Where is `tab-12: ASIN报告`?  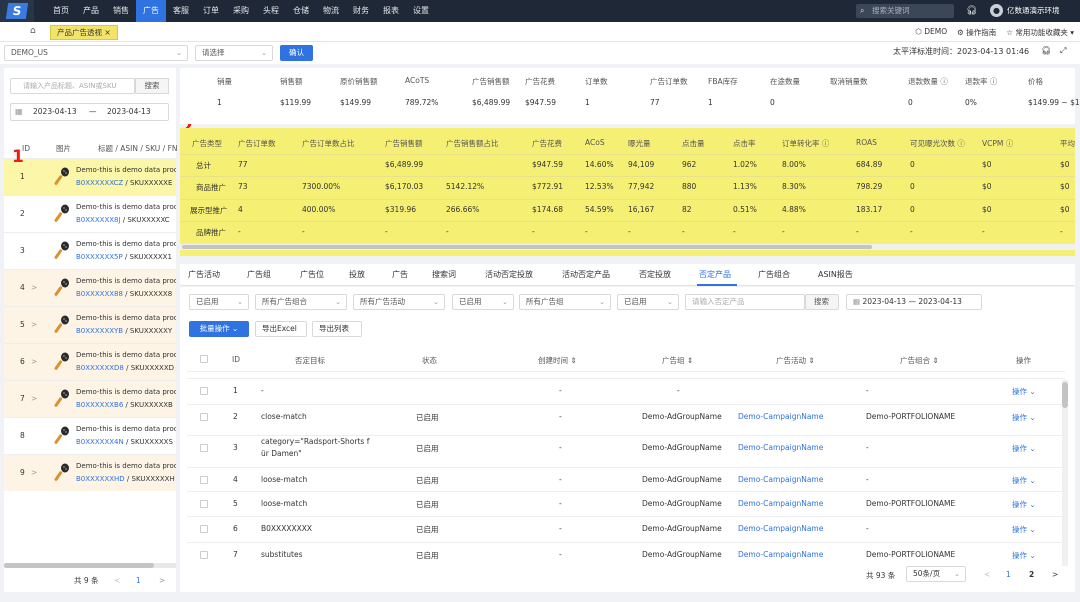 tab-12: ASIN报告 is located at coordinates (835, 274).